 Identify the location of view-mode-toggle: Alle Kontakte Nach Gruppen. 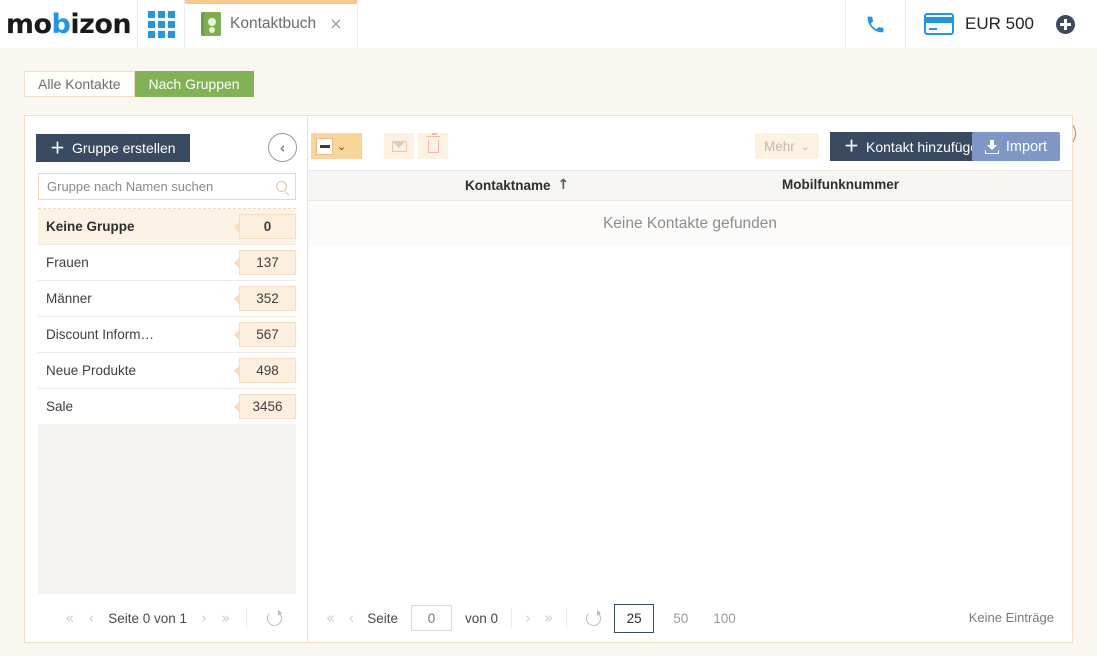
(139, 84).